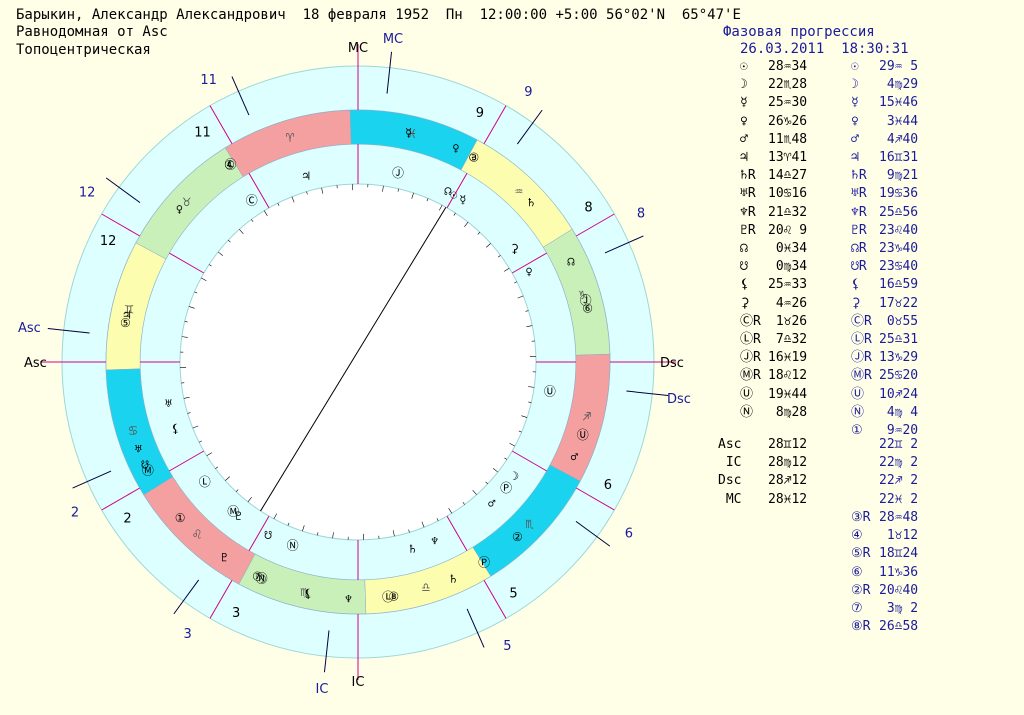  What do you see at coordinates (127, 518) in the screenshot?
I see `house-number: 2` at bounding box center [127, 518].